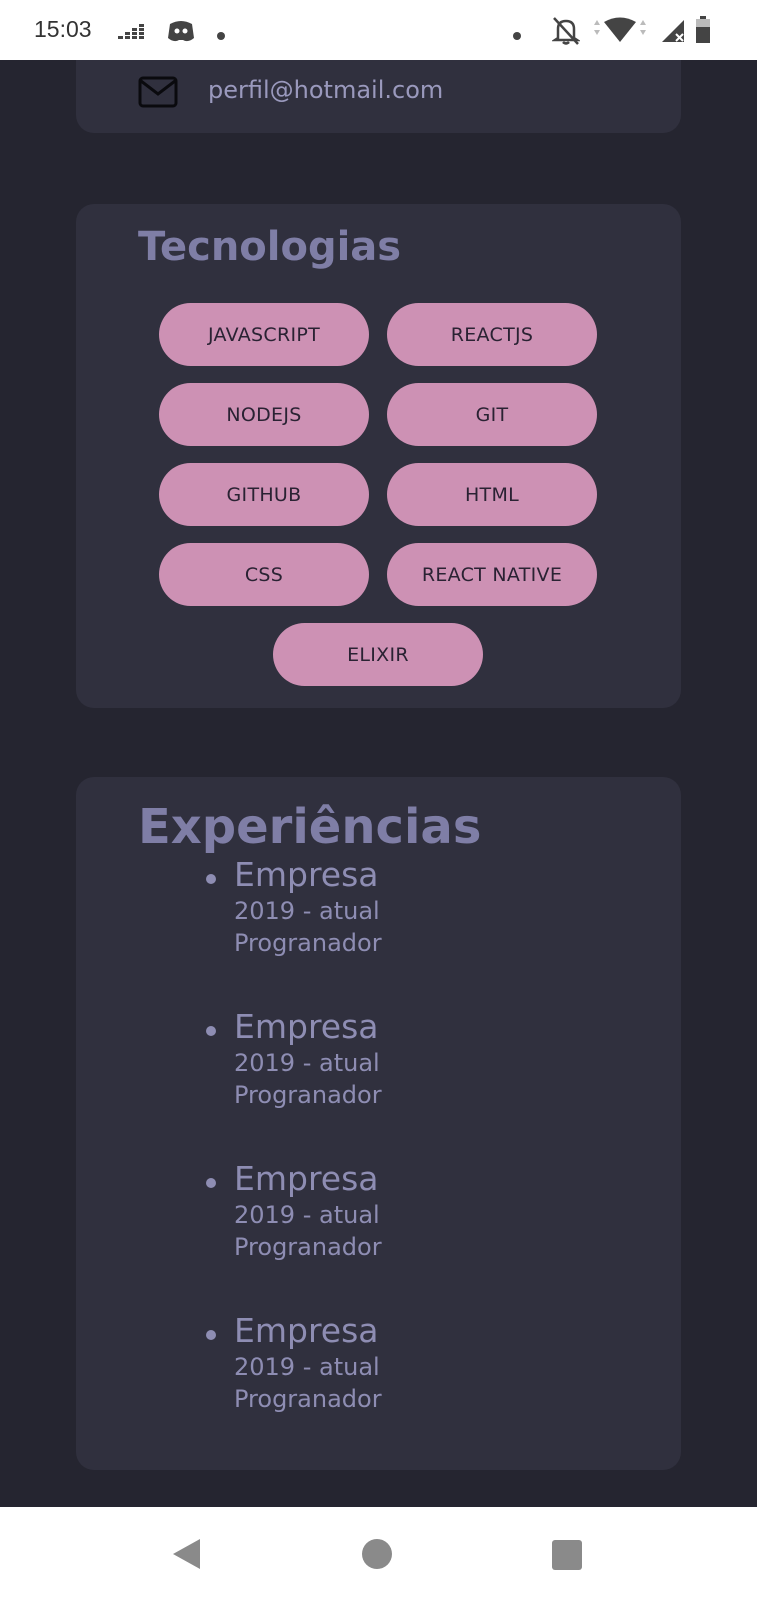  Describe the element at coordinates (673, 33) in the screenshot. I see `signal-icon` at that location.